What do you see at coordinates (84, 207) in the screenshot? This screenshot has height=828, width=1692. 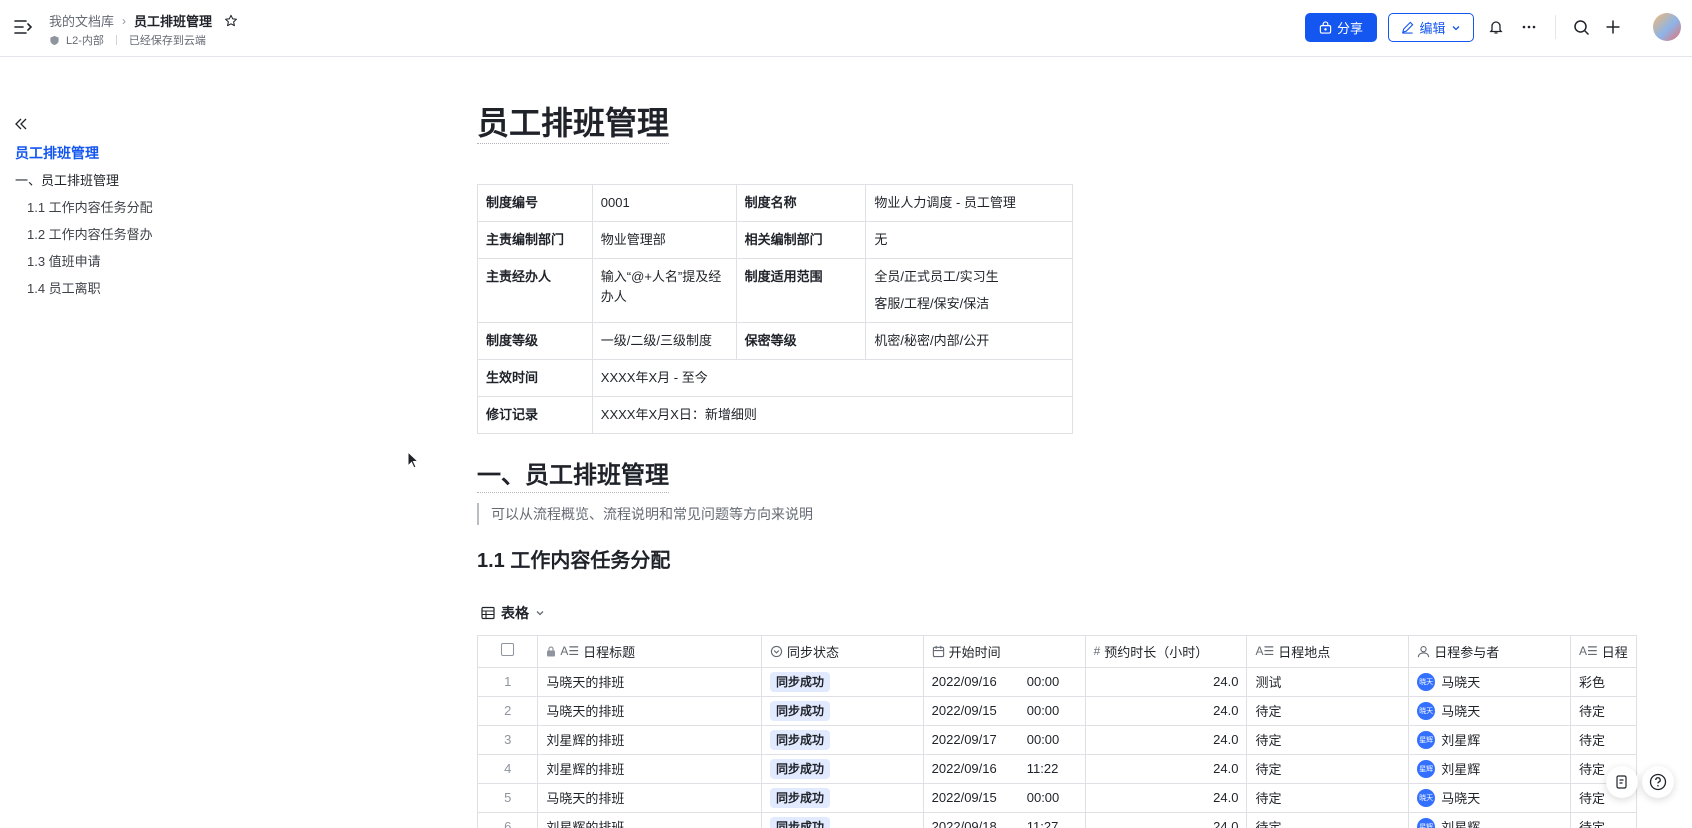 I see `outline-item: 1.1 工作内容任务分配` at bounding box center [84, 207].